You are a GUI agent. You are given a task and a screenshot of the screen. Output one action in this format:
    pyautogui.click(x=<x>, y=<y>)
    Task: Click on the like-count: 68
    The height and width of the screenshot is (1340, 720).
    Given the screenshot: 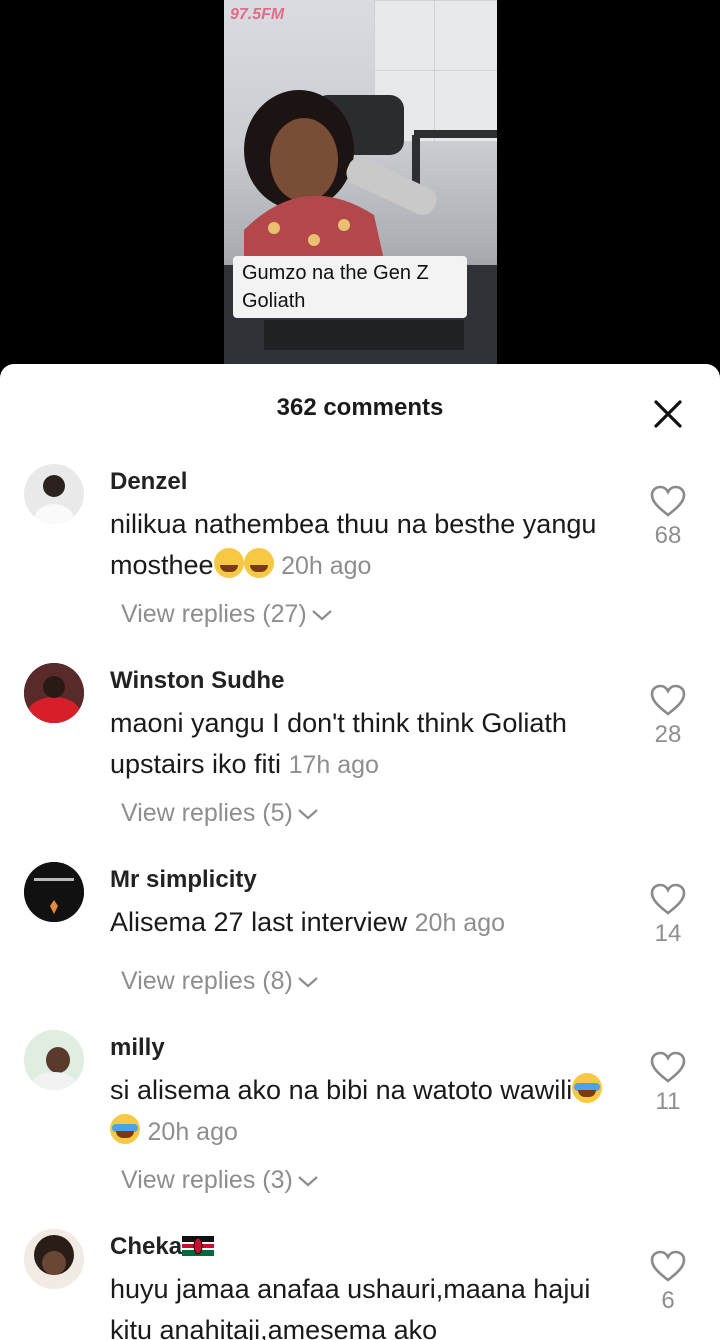 What is the action you would take?
    pyautogui.click(x=668, y=535)
    